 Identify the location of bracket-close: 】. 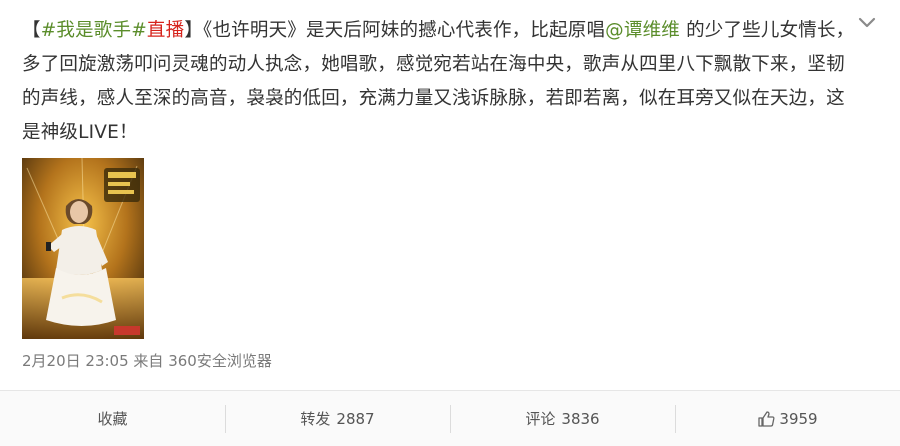
(194, 30).